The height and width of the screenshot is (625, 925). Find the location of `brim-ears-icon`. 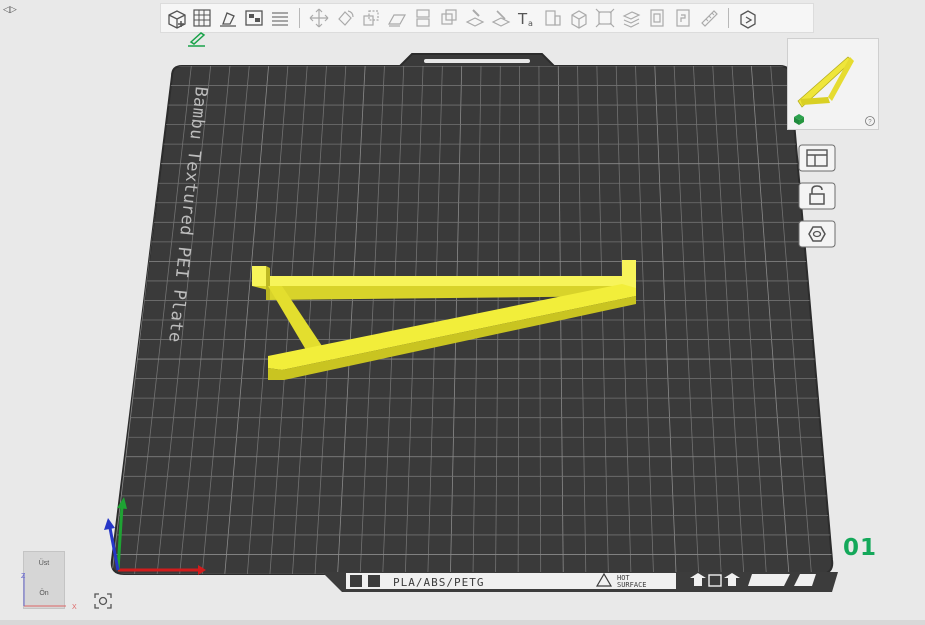

brim-ears-icon is located at coordinates (683, 18).